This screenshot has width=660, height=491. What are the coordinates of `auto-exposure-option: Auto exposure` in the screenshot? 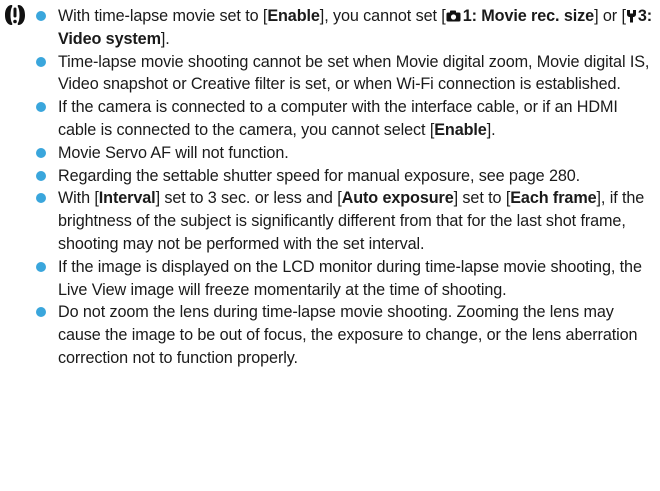 It's located at (397, 198).